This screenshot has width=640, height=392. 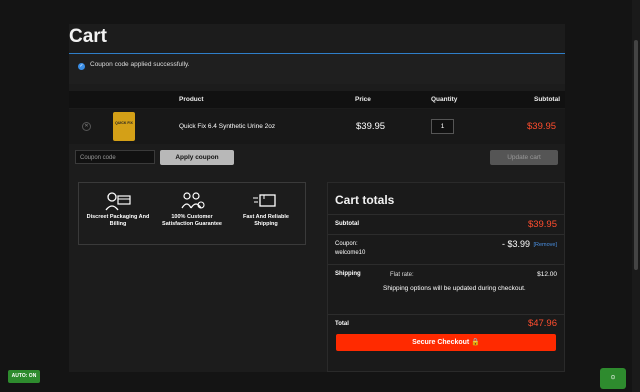 I want to click on cart-totals-heading: Cart totals, so click(x=365, y=200).